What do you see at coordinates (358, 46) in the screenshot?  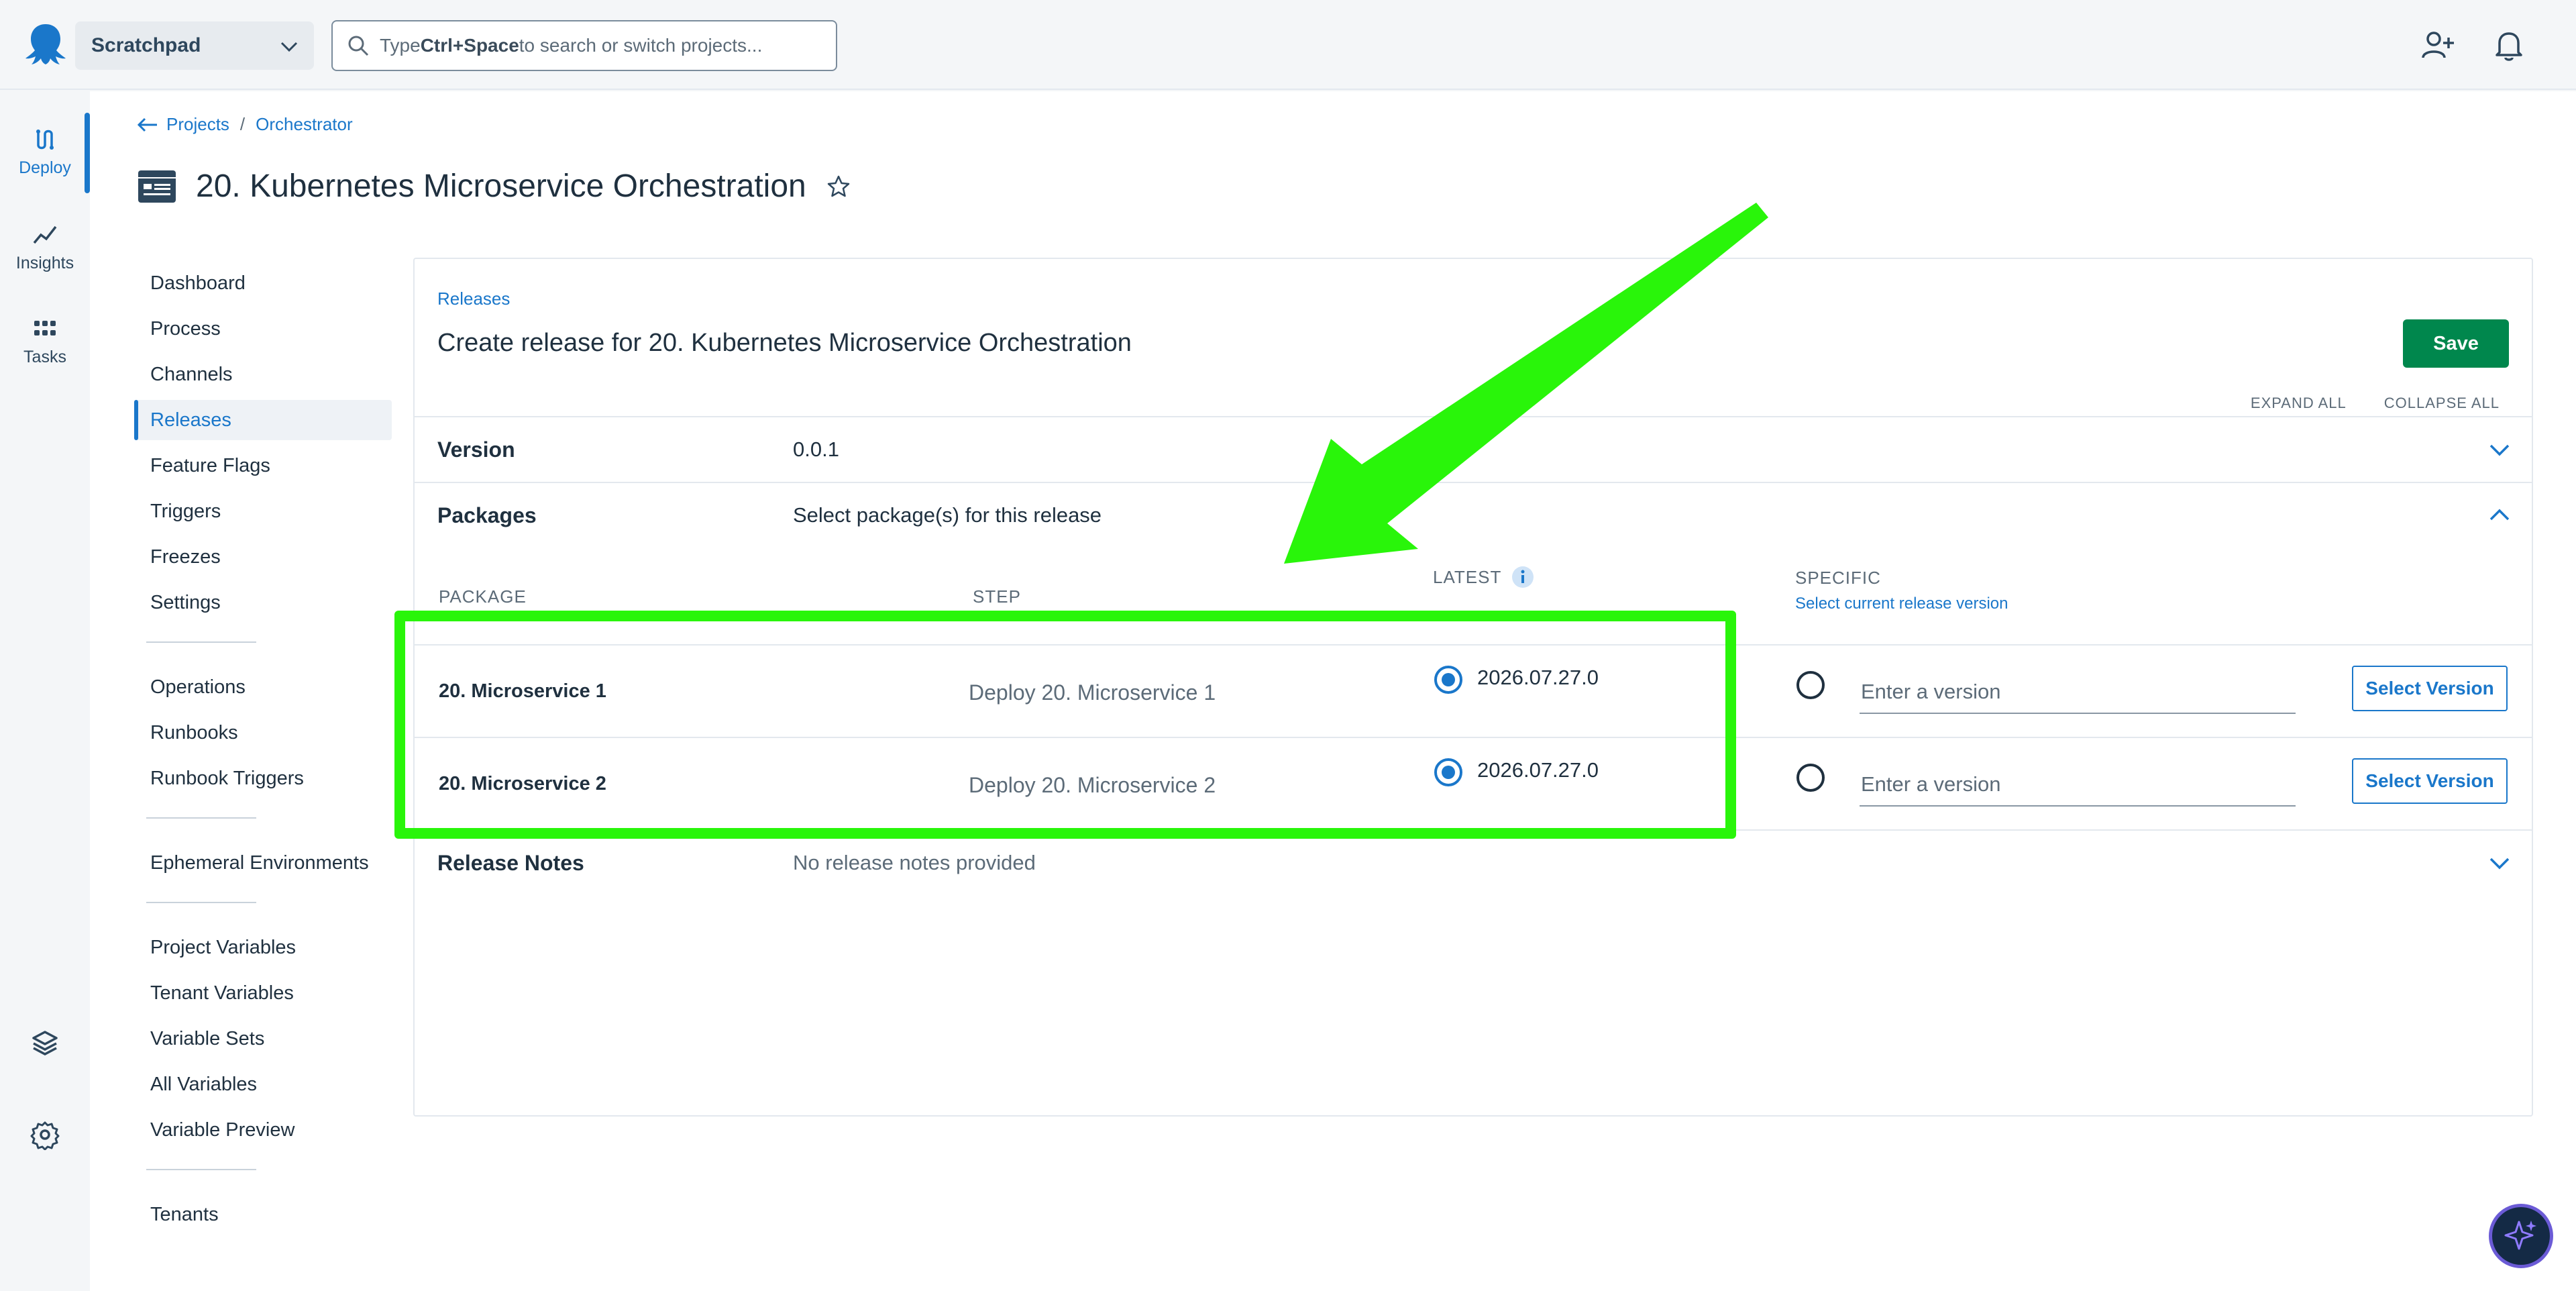 I see `search-icon` at bounding box center [358, 46].